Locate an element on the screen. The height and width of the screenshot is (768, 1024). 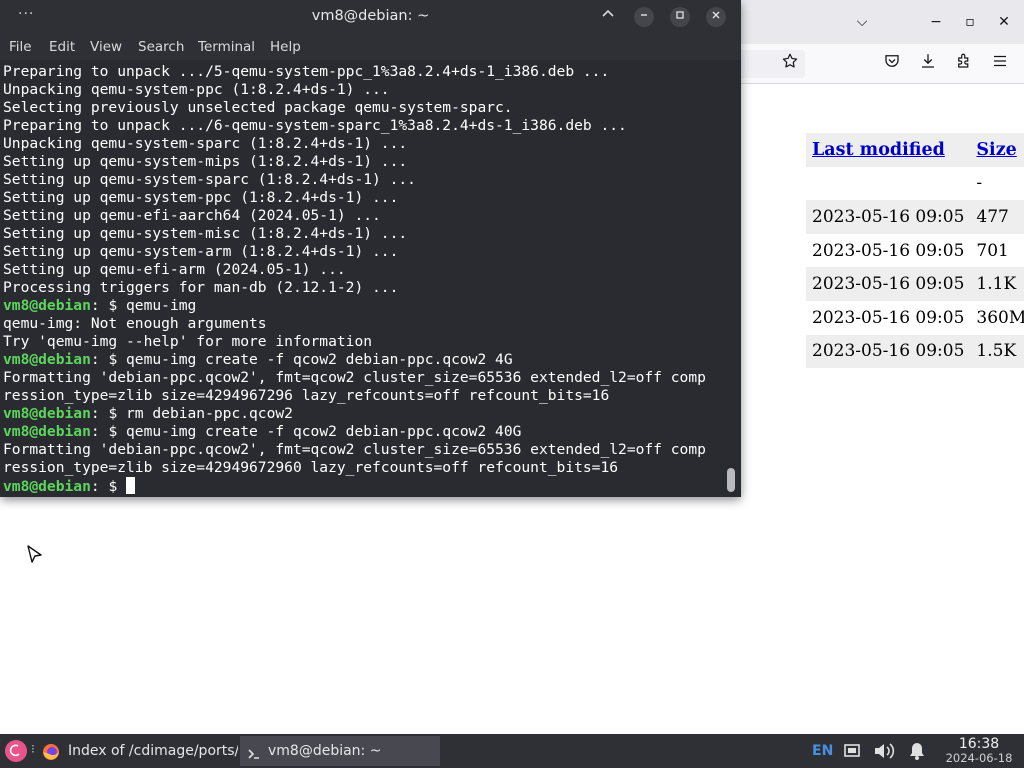
app-menu-icon is located at coordinates (1000, 64).